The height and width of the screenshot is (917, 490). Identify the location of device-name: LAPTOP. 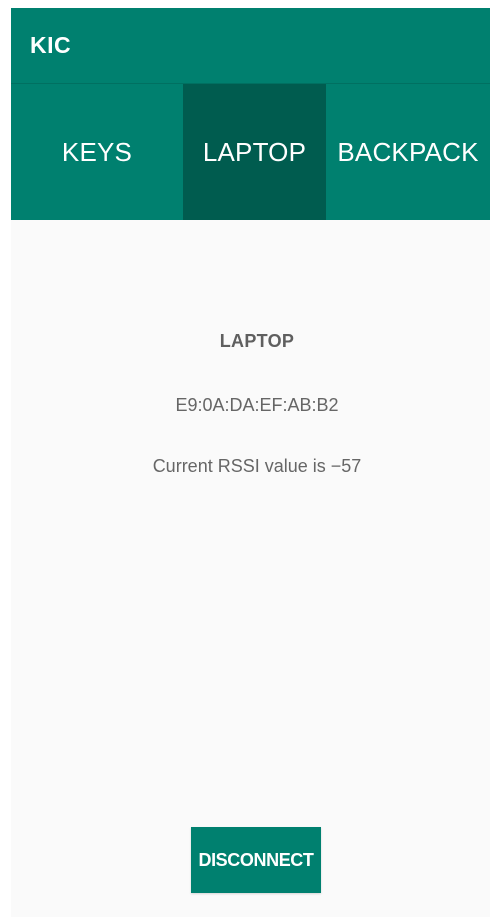
(257, 341).